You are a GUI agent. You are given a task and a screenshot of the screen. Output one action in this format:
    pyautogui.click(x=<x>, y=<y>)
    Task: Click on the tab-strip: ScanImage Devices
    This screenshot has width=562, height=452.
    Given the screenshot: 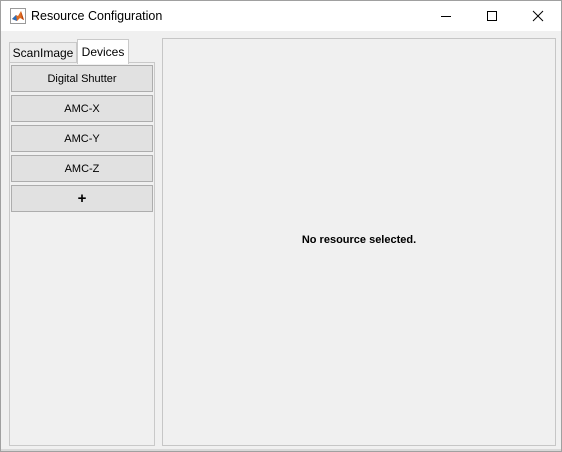 What is the action you would take?
    pyautogui.click(x=83, y=51)
    